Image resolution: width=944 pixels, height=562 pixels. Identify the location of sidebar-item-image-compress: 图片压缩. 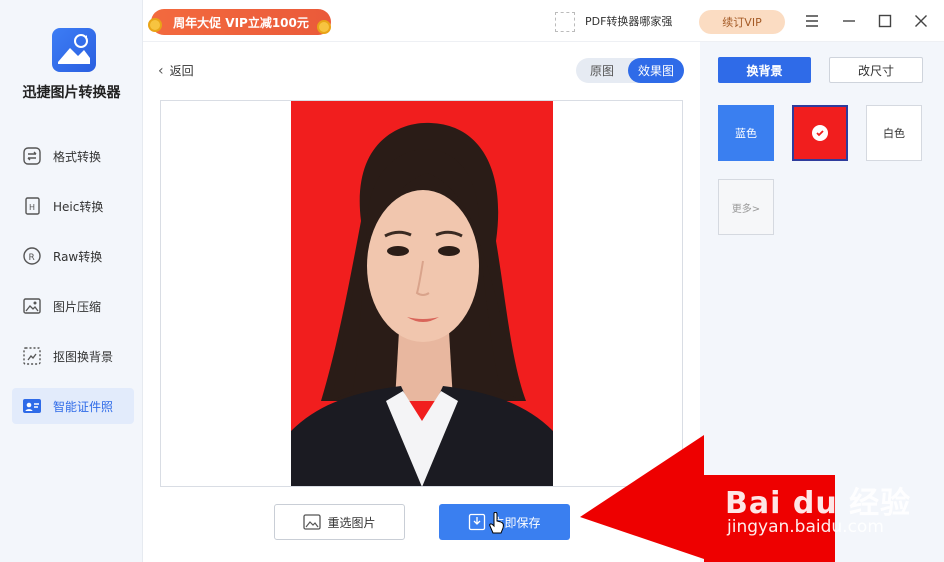
(73, 306).